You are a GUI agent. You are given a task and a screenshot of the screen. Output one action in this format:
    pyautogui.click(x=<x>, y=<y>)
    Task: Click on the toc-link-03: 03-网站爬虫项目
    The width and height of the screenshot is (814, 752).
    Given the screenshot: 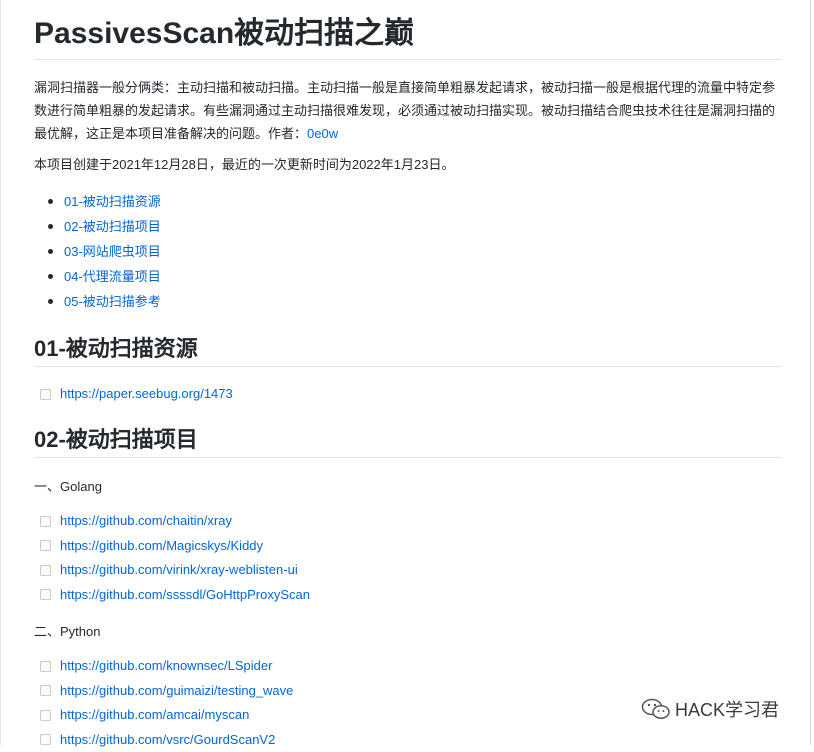 What is the action you would take?
    pyautogui.click(x=112, y=251)
    